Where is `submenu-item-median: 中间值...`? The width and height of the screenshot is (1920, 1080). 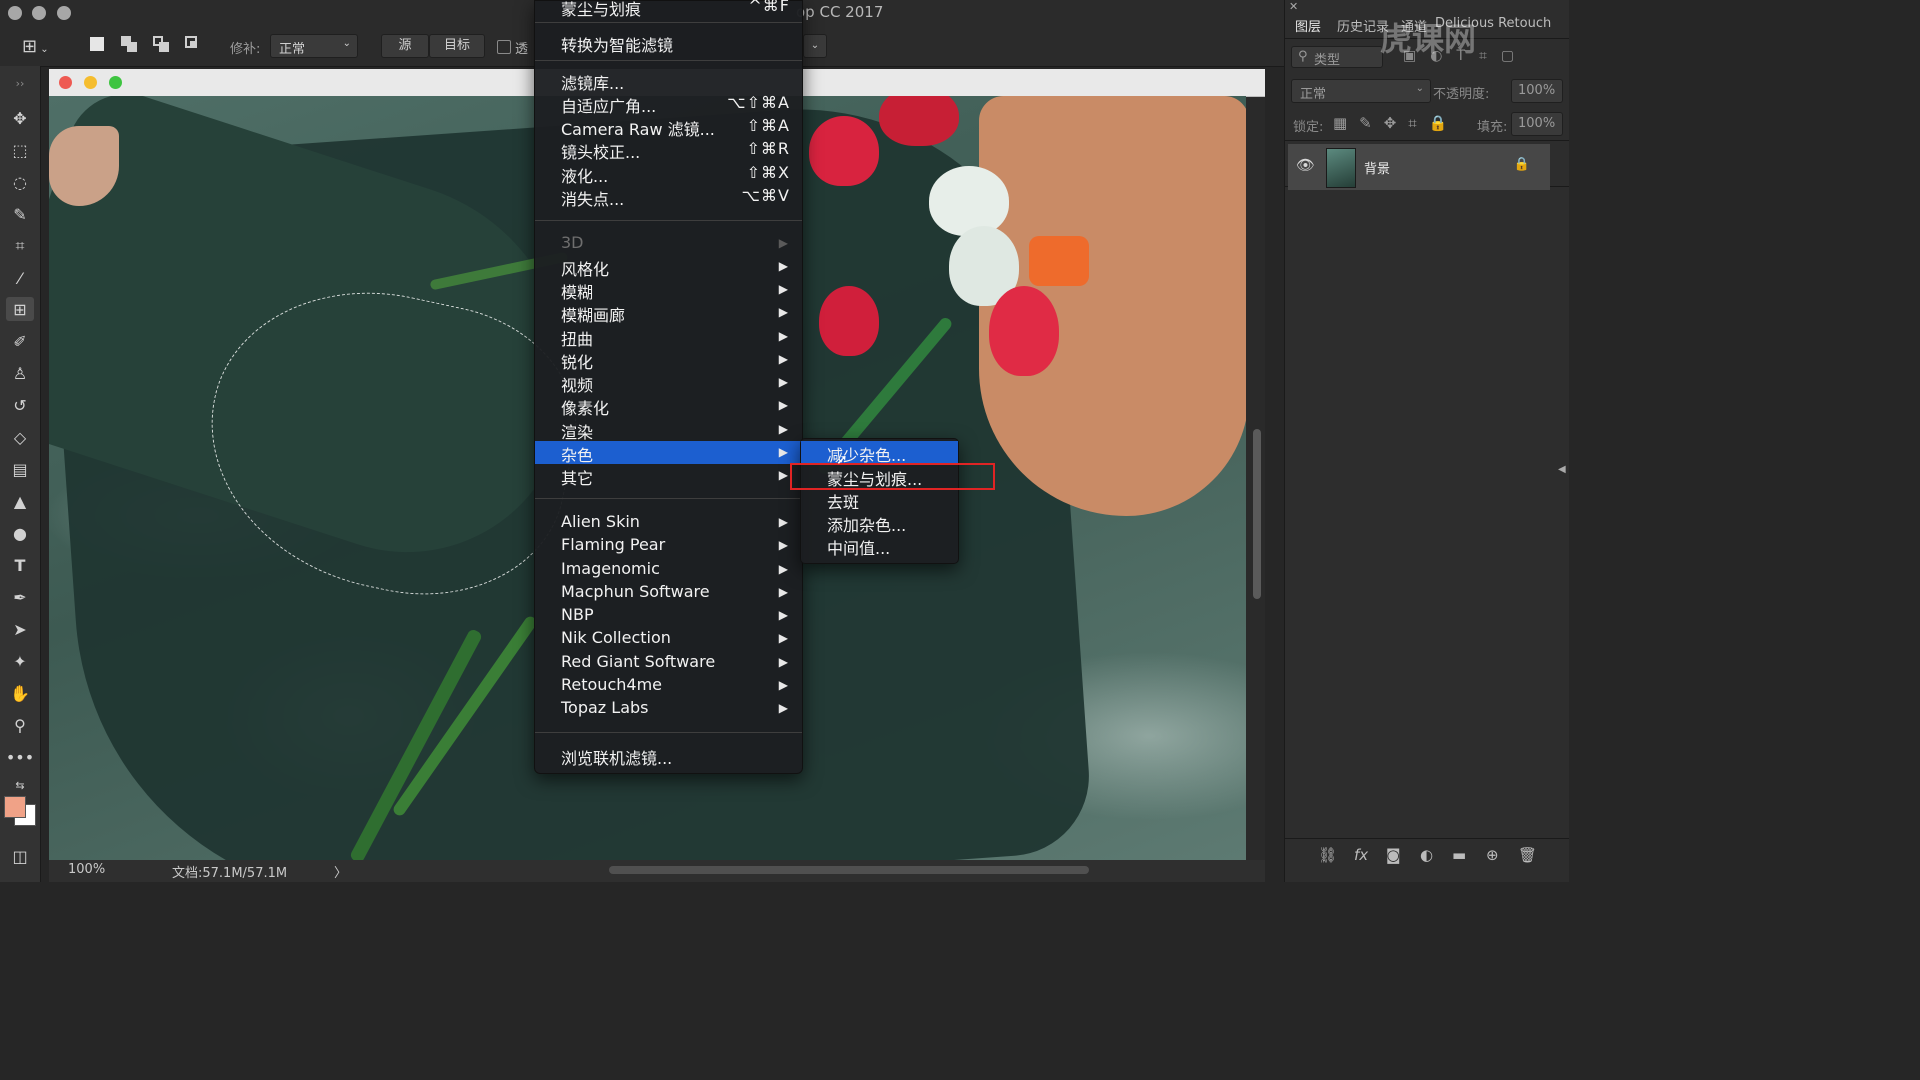
submenu-item-median: 中间值... is located at coordinates (879, 546).